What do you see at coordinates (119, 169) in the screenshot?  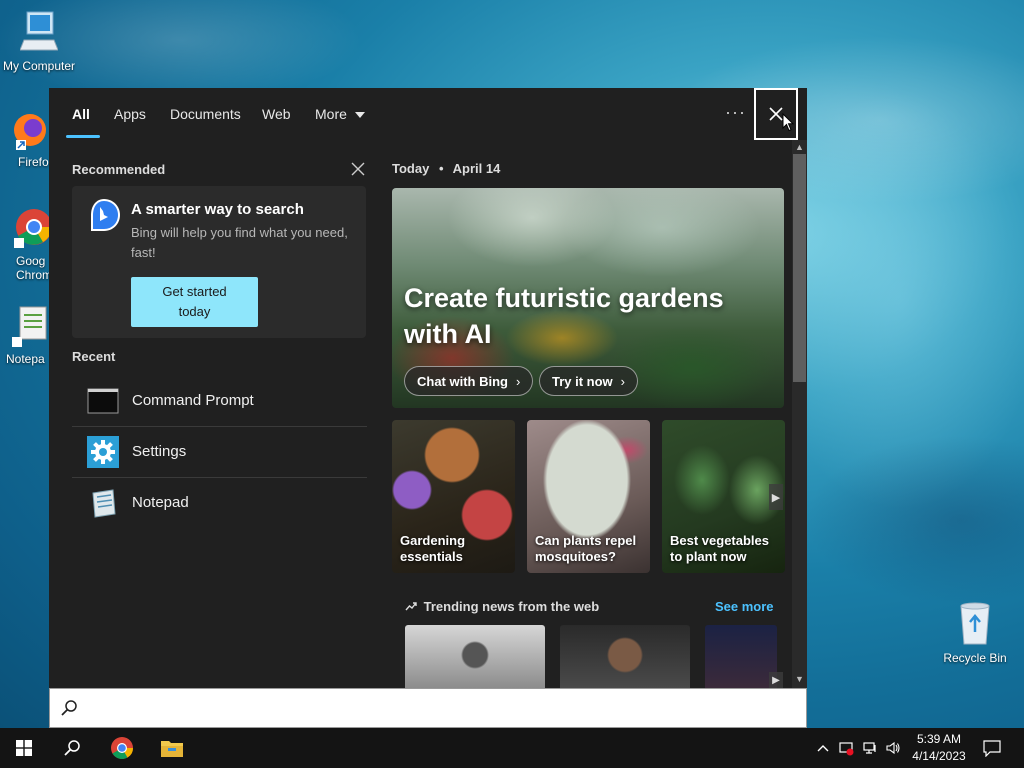 I see `recommended-heading: Recommended` at bounding box center [119, 169].